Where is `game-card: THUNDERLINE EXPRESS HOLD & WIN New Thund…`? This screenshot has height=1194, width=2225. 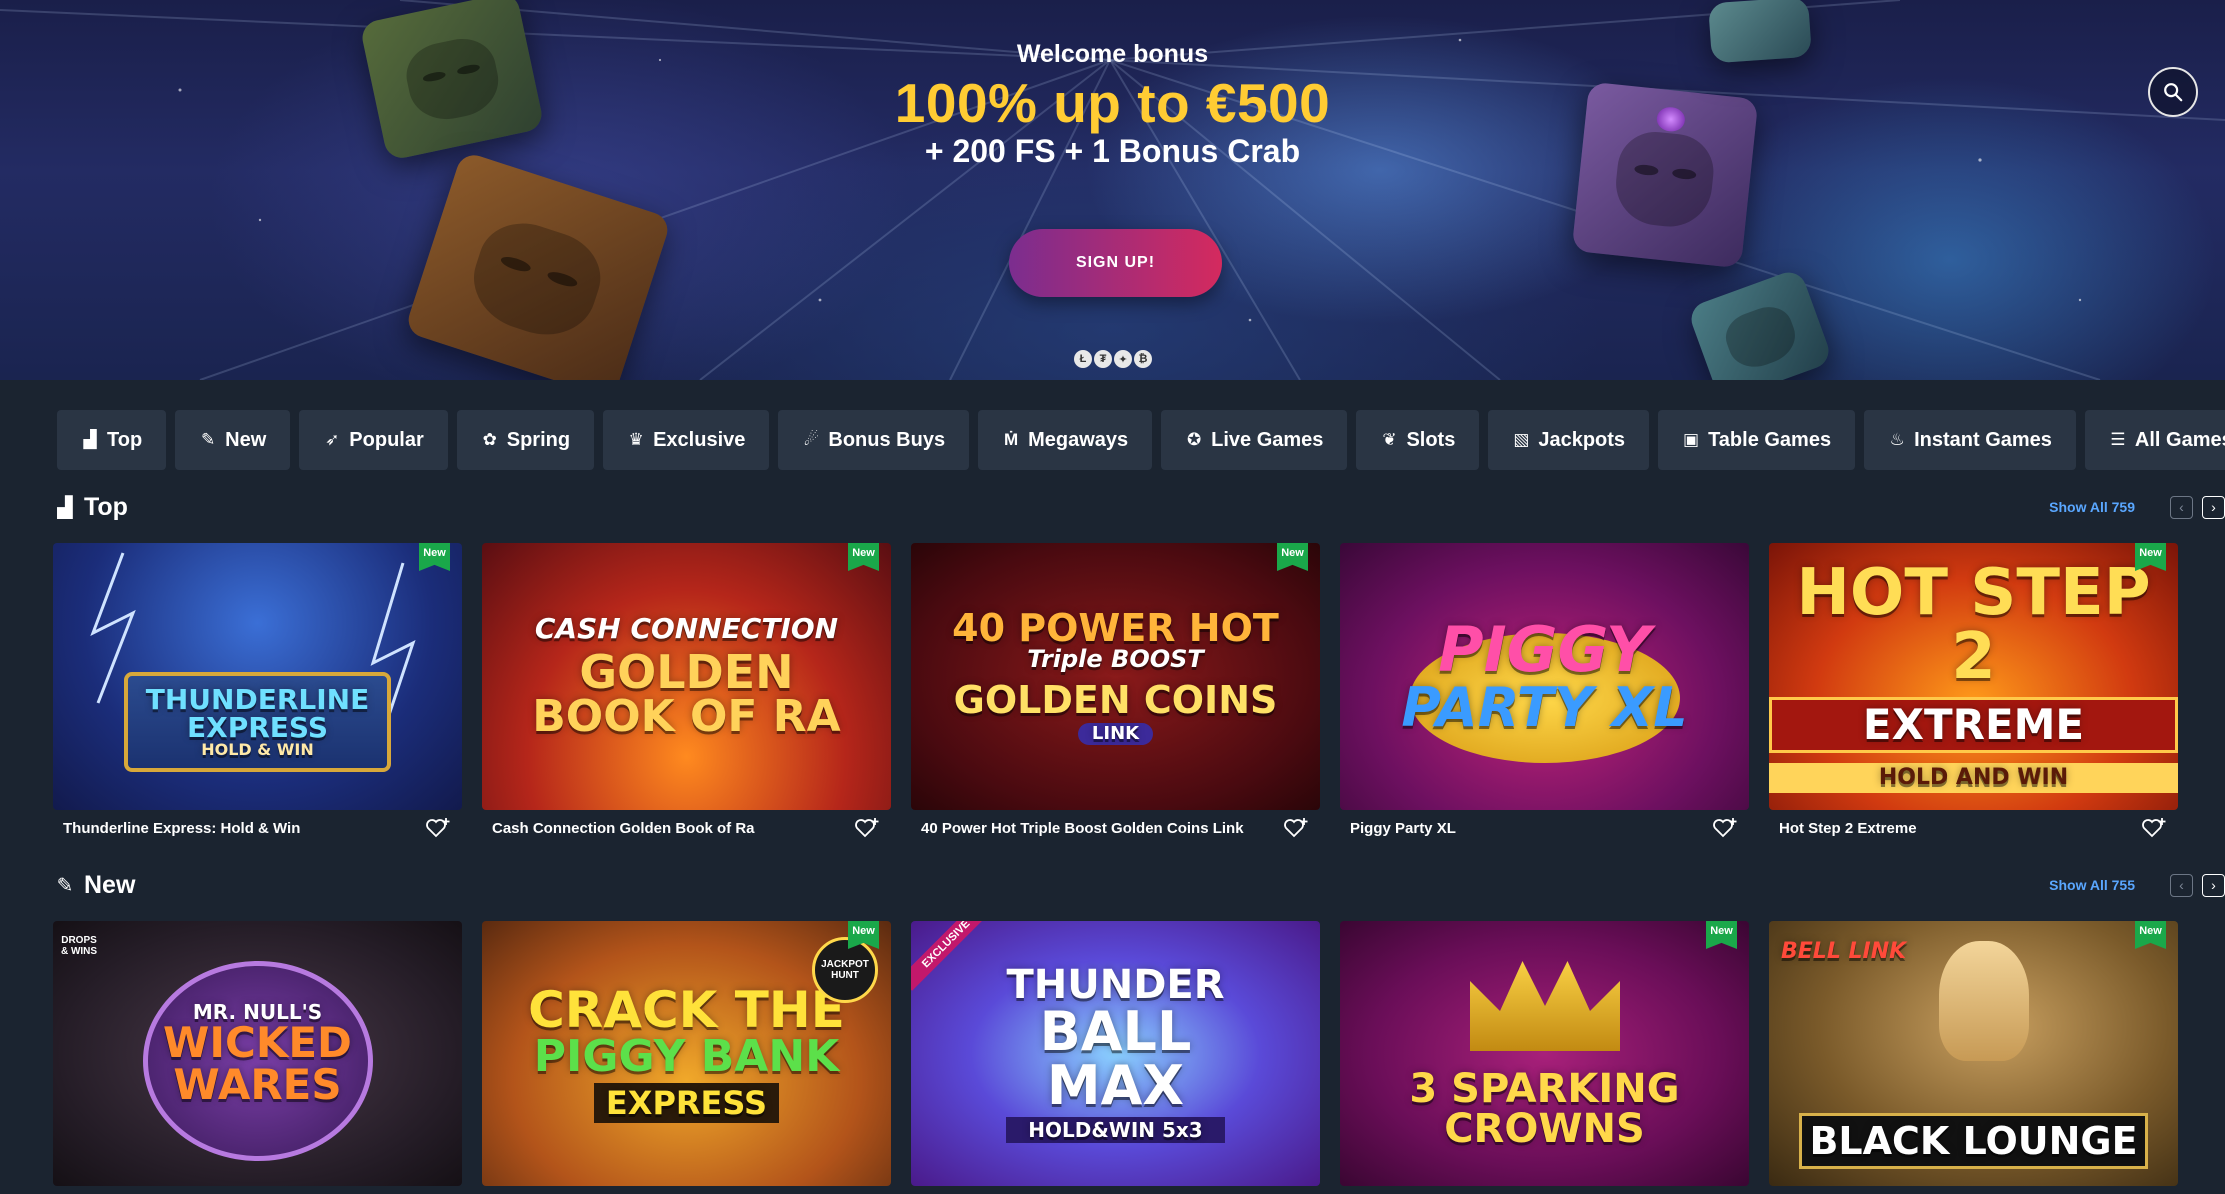
game-card: THUNDERLINE EXPRESS HOLD & WIN New Thund… is located at coordinates (257, 694).